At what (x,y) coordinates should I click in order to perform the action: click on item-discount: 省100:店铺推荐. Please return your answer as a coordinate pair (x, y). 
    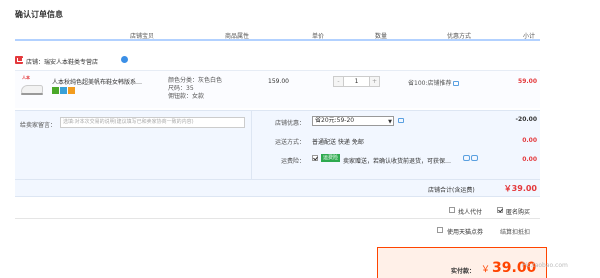
    Looking at the image, I should click on (434, 82).